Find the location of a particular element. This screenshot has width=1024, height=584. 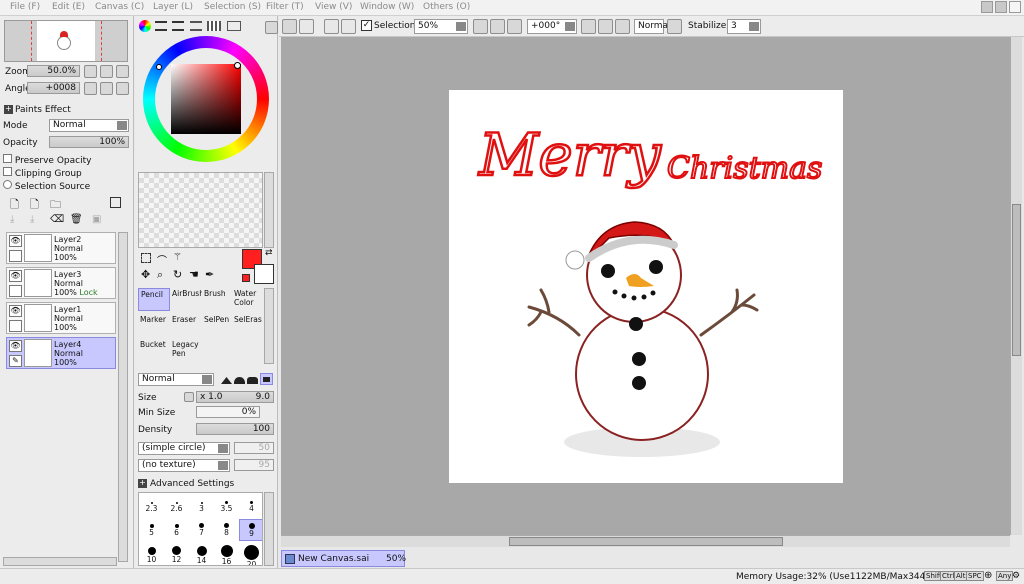

hue-ring is located at coordinates (206, 99).